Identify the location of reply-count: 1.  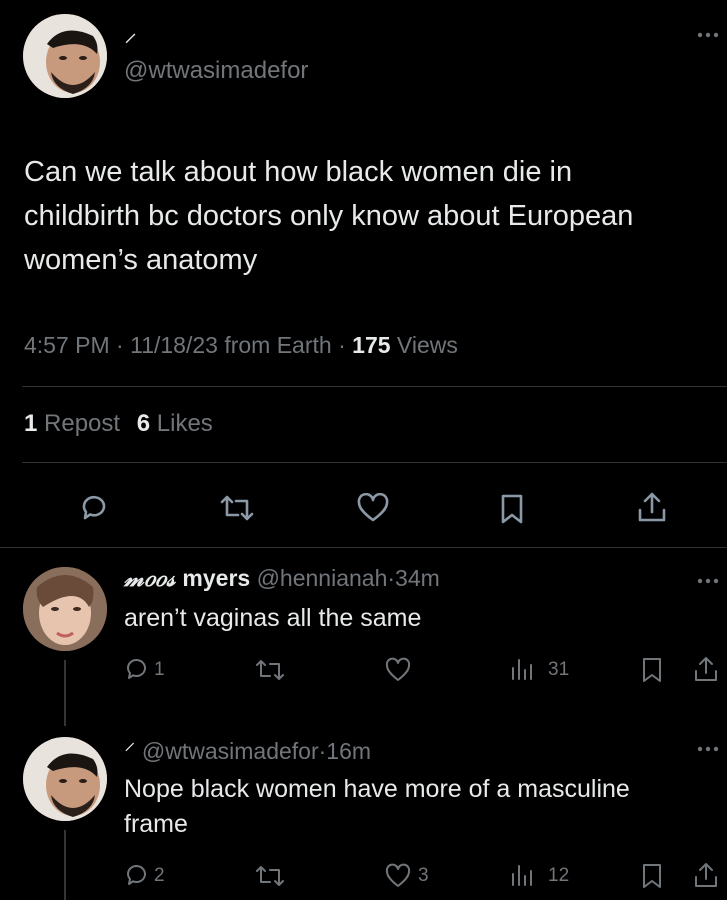
(159, 669).